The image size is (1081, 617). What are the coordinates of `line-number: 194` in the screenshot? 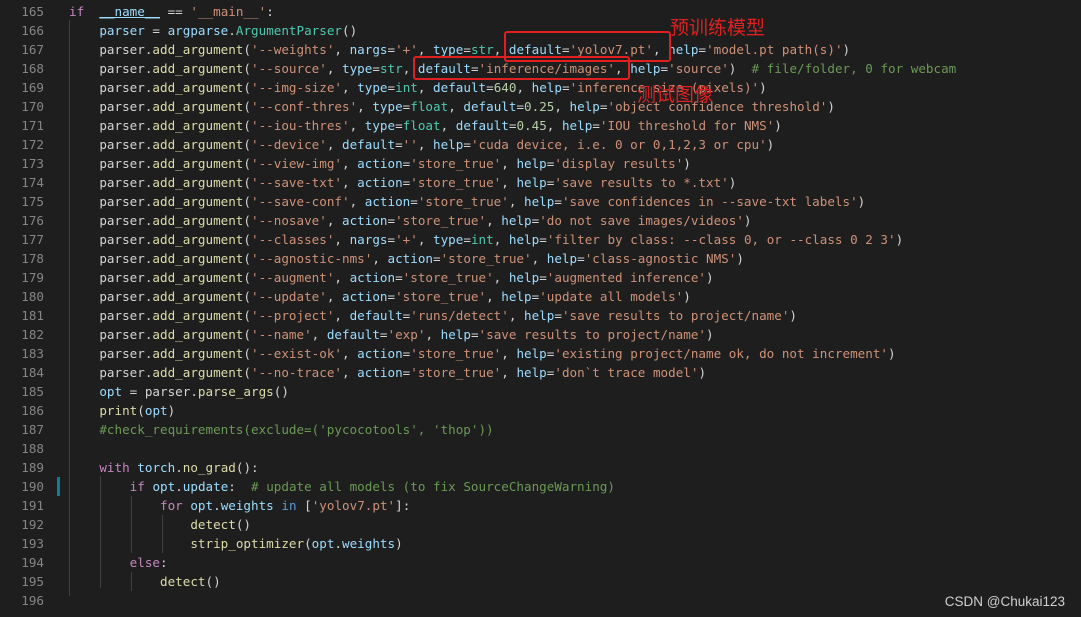 It's located at (32, 562).